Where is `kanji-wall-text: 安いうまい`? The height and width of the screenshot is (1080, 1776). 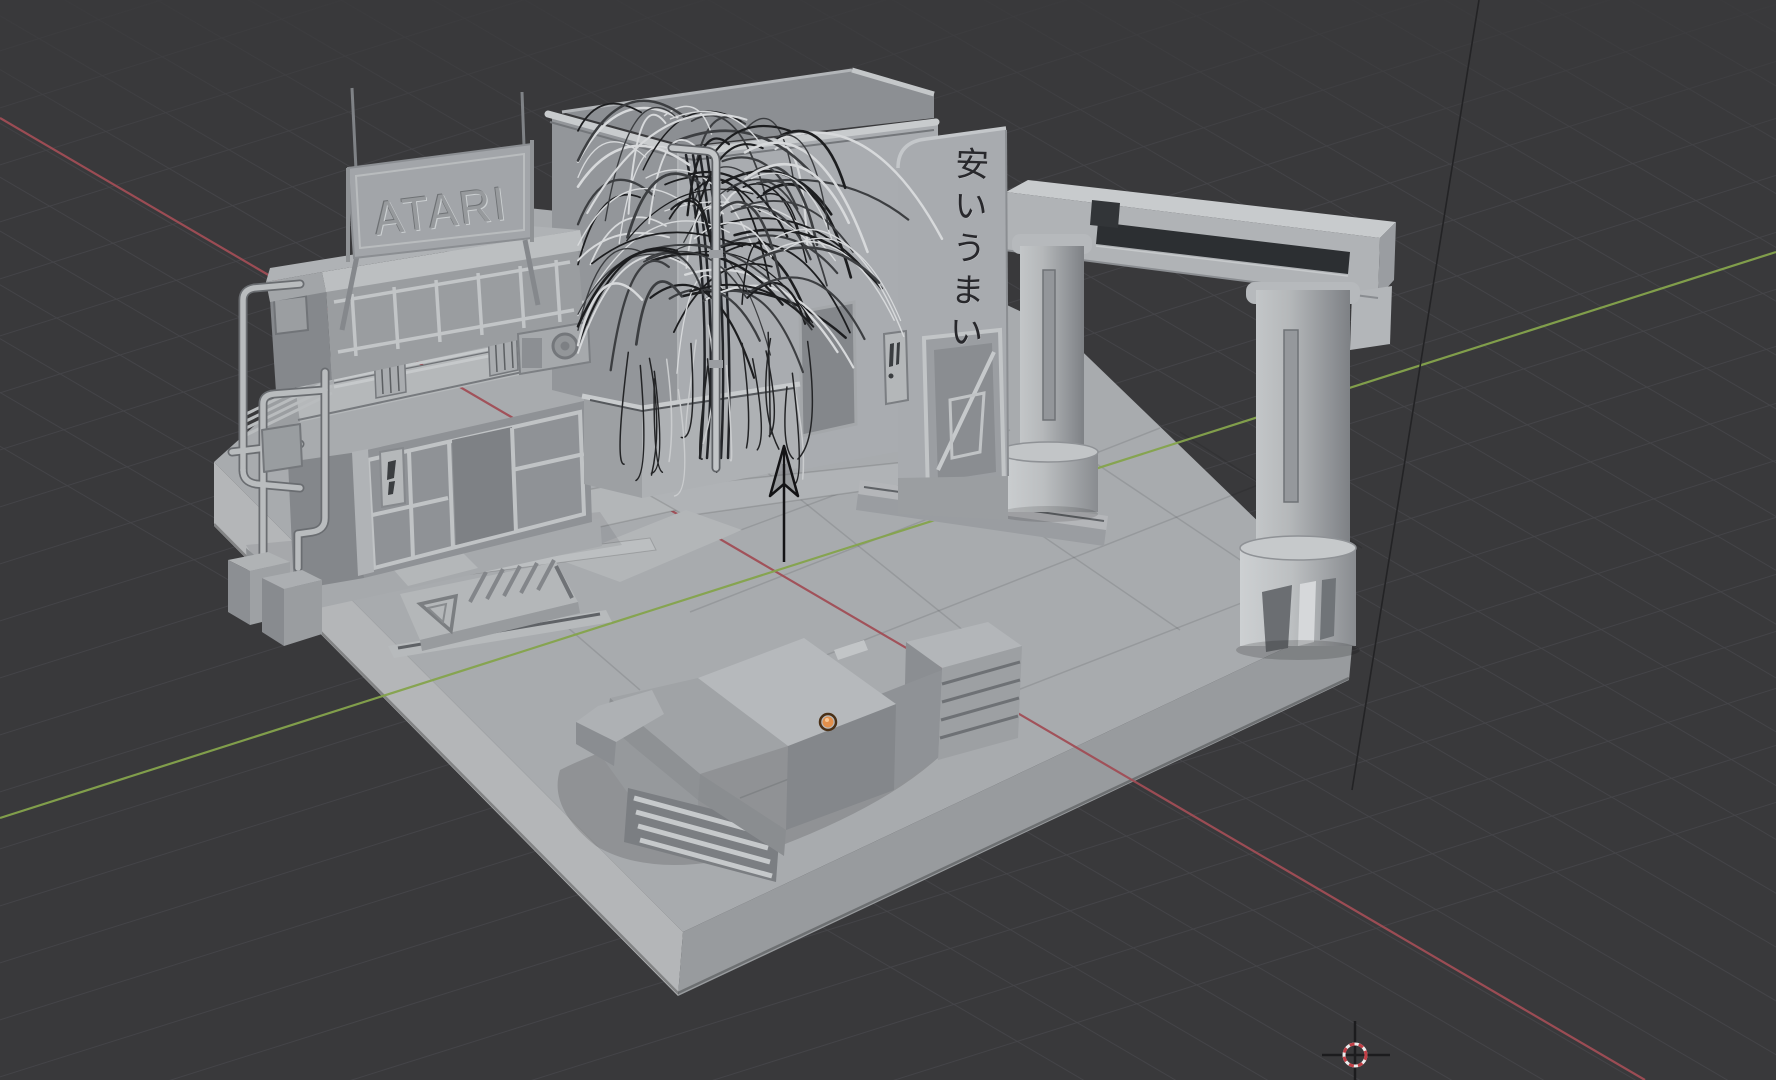
kanji-wall-text: 安いうまい is located at coordinates (965, 271).